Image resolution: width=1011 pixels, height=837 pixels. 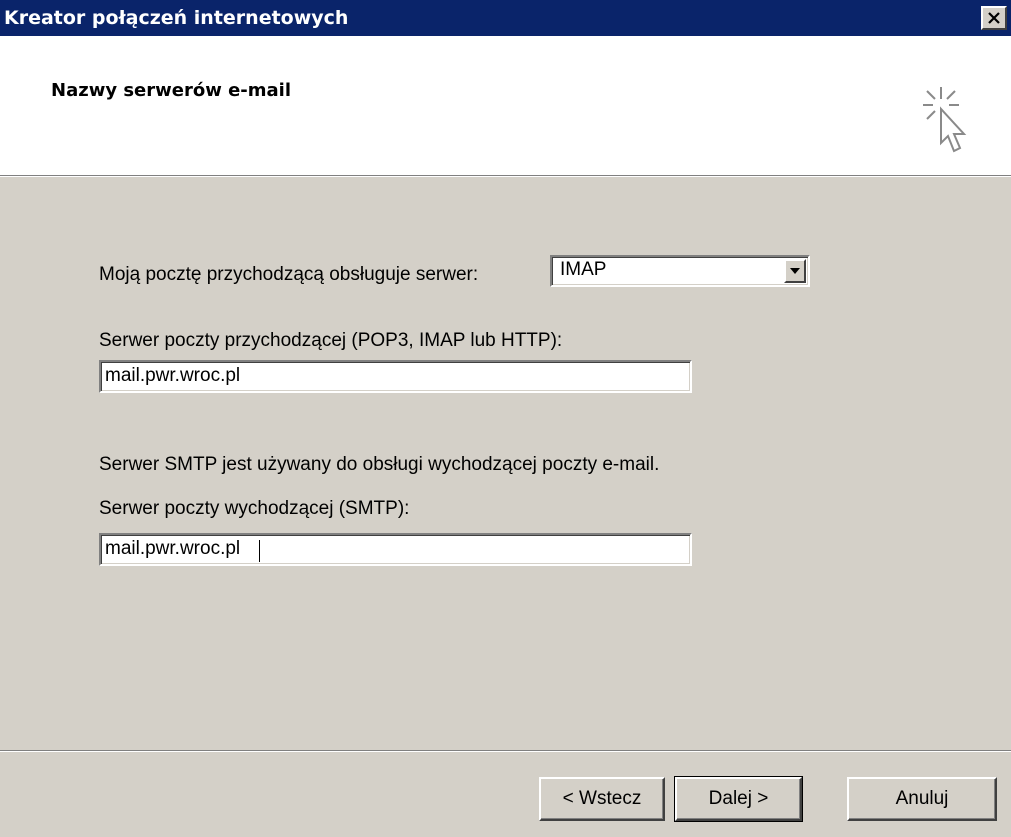 I want to click on page-title: Nazwy serwerów e-mail, so click(x=171, y=90).